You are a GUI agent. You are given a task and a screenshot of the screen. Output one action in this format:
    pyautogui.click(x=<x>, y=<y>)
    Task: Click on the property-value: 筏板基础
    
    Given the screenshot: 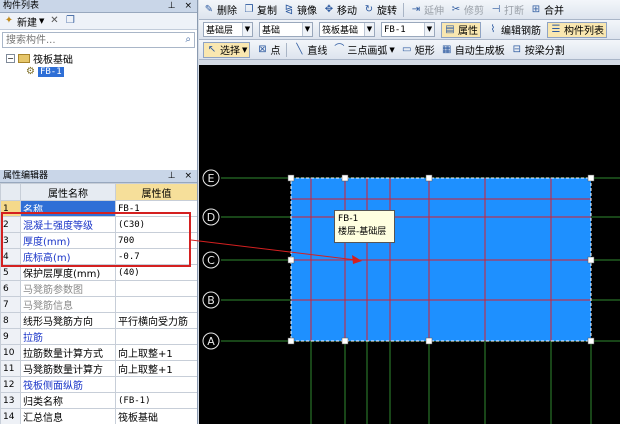 What is the action you would take?
    pyautogui.click(x=156, y=416)
    